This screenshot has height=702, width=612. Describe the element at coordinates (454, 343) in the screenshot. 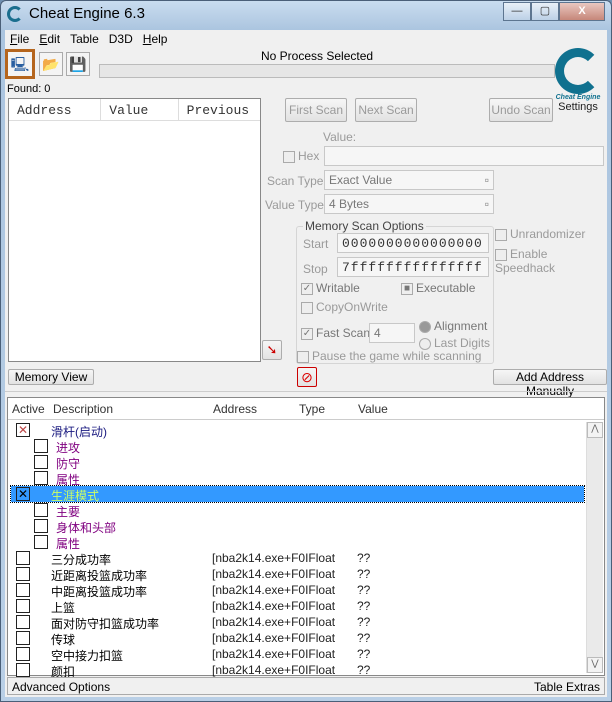

I see `last-digits-radio: Last Digits` at that location.